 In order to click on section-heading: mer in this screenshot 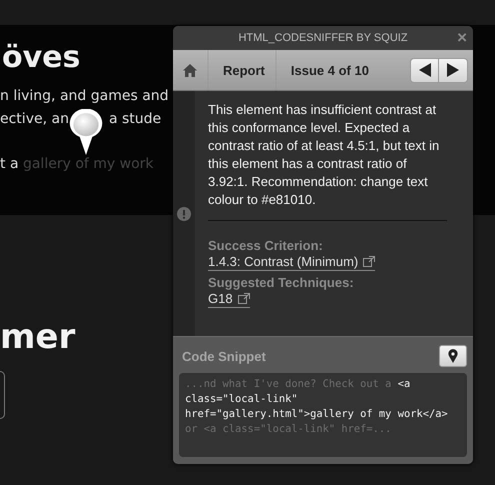, I will do `click(38, 337)`.